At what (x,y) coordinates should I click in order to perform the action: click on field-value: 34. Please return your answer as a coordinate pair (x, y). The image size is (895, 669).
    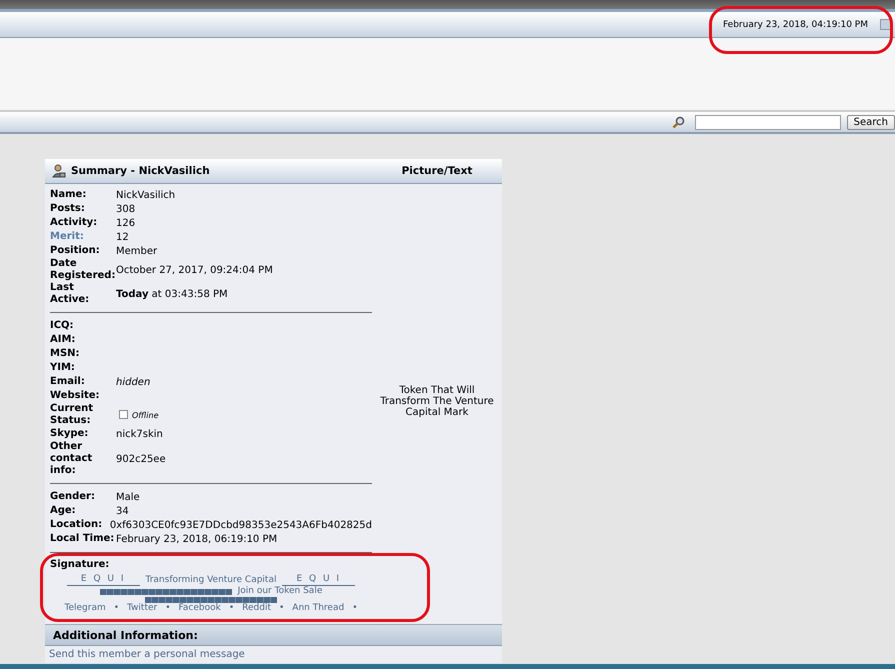
    Looking at the image, I should click on (122, 511).